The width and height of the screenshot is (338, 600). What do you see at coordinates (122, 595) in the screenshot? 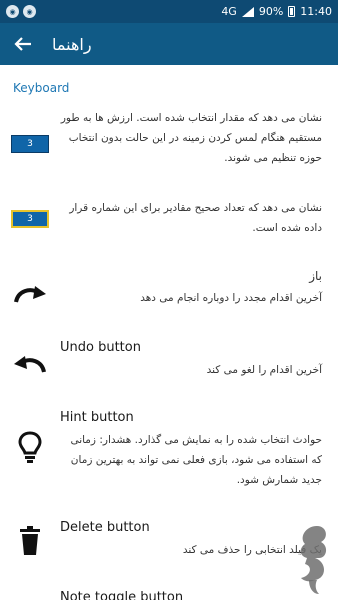
I see `item-title: Note toggle button` at bounding box center [122, 595].